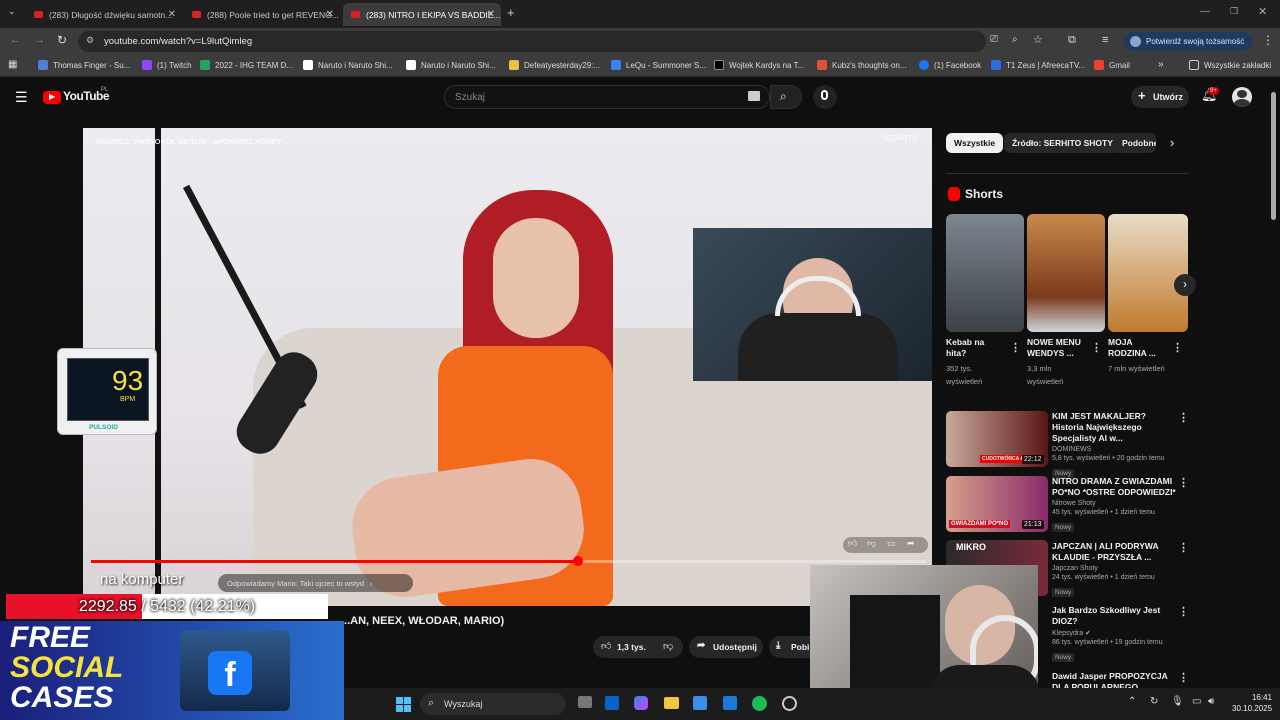  What do you see at coordinates (52, 97) in the screenshot?
I see `youtube-logo-icon: ▶` at bounding box center [52, 97].